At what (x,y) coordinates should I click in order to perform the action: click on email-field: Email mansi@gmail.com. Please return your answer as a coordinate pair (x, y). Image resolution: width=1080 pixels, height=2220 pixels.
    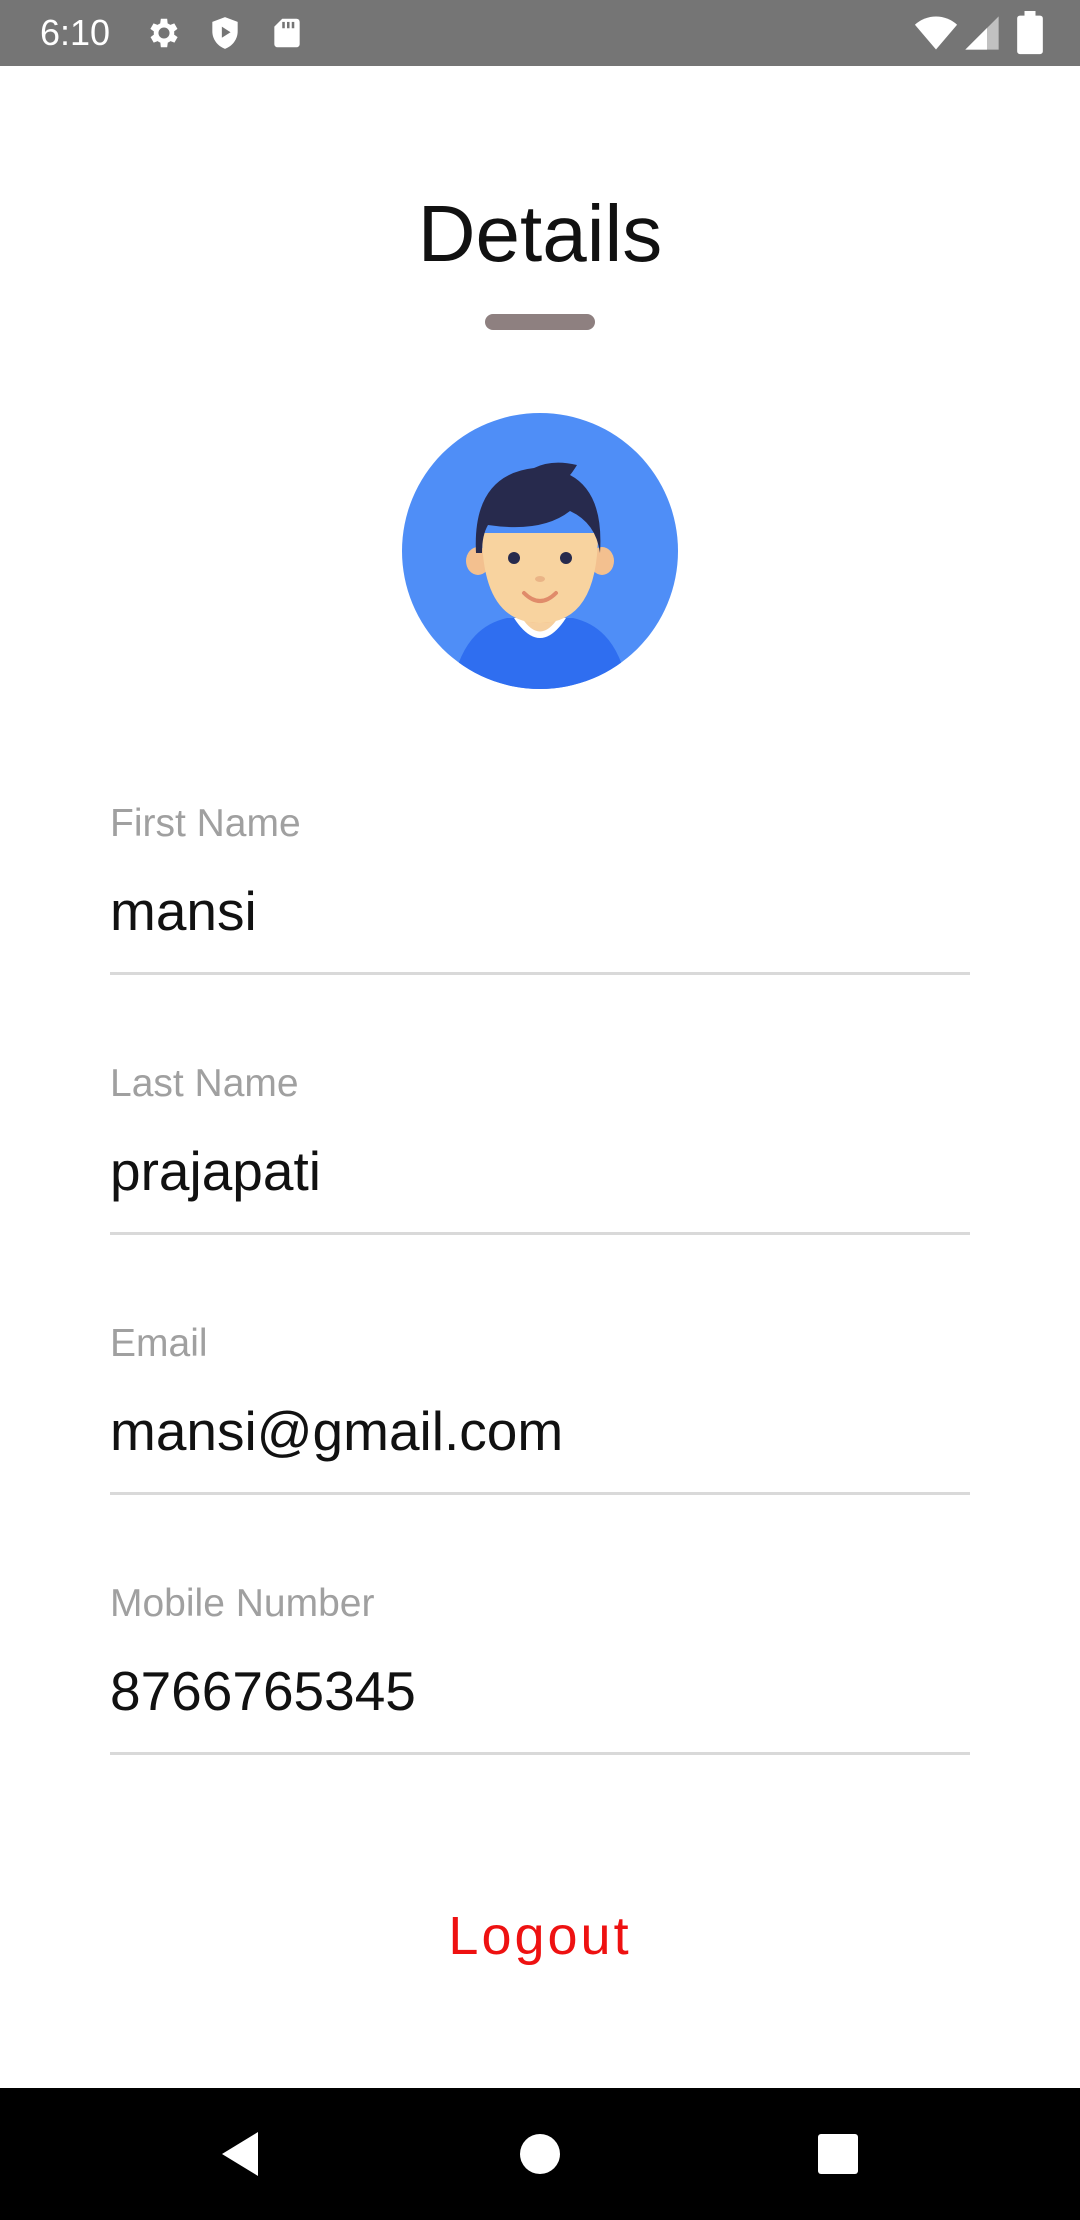
    Looking at the image, I should click on (540, 1420).